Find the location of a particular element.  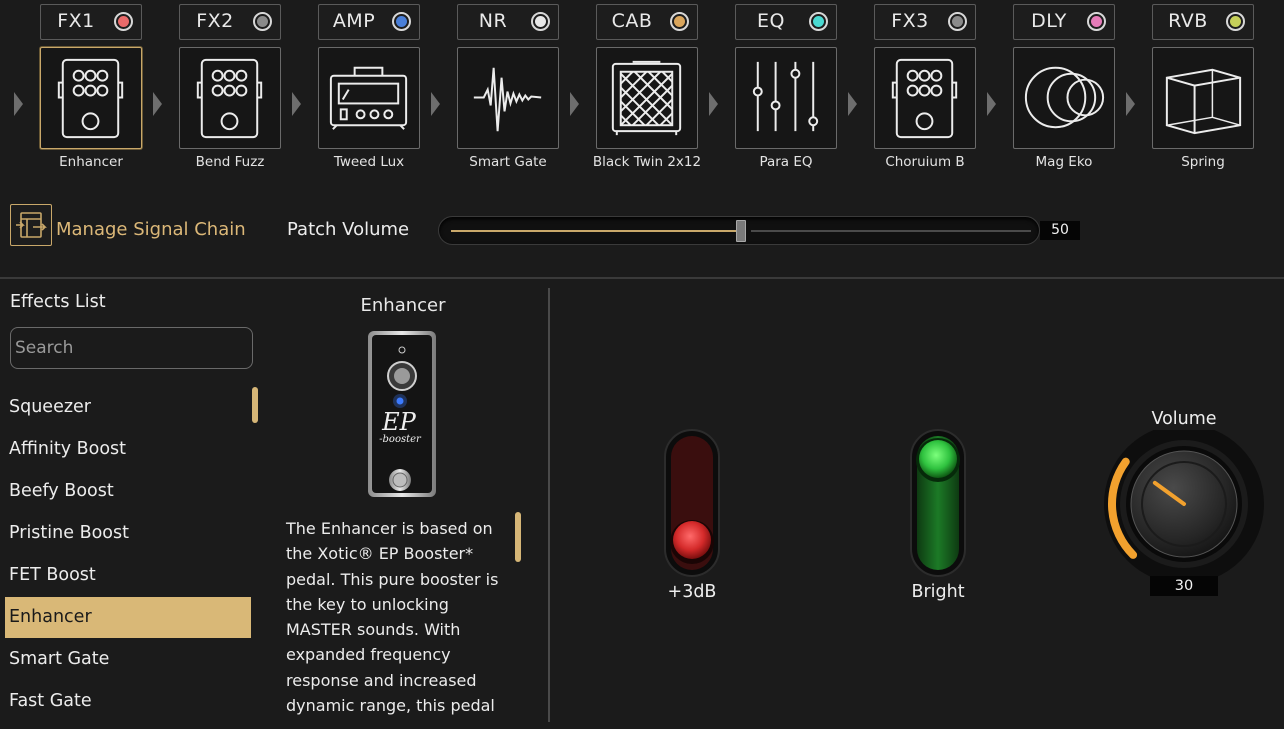

slot-header: NR is located at coordinates (508, 22).